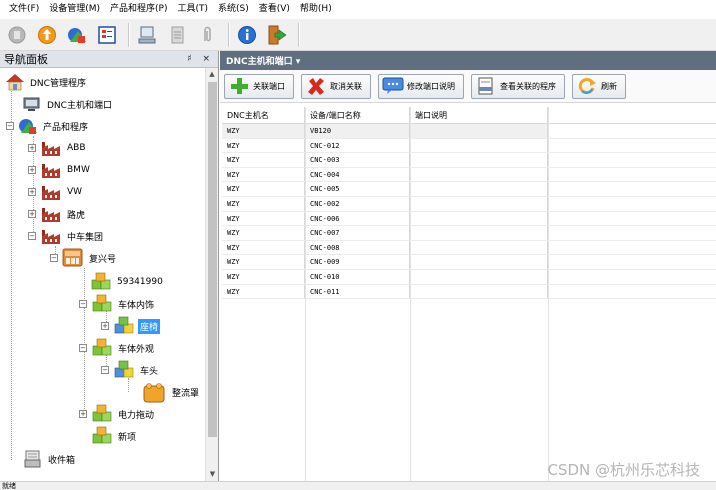 The width and height of the screenshot is (716, 490). I want to click on info-button, so click(247, 35).